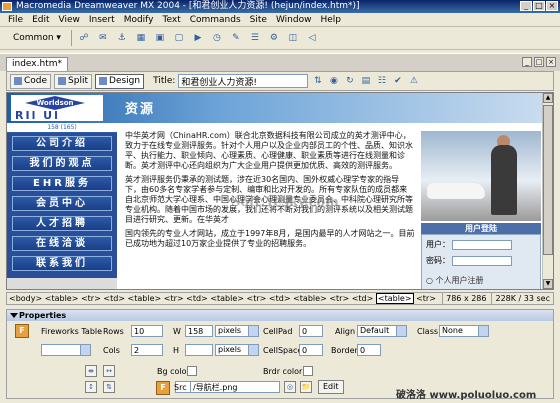 The height and width of the screenshot is (403, 560). Describe the element at coordinates (482, 244) in the screenshot. I see `username-input` at that location.